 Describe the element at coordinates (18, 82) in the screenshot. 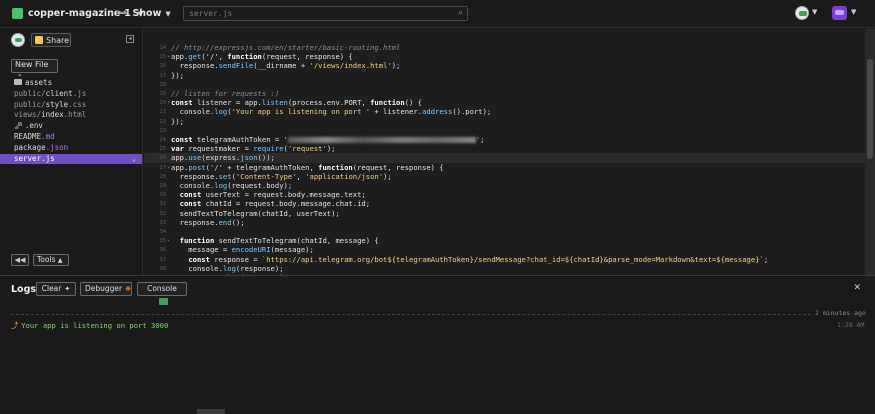

I see `folder-icon` at that location.